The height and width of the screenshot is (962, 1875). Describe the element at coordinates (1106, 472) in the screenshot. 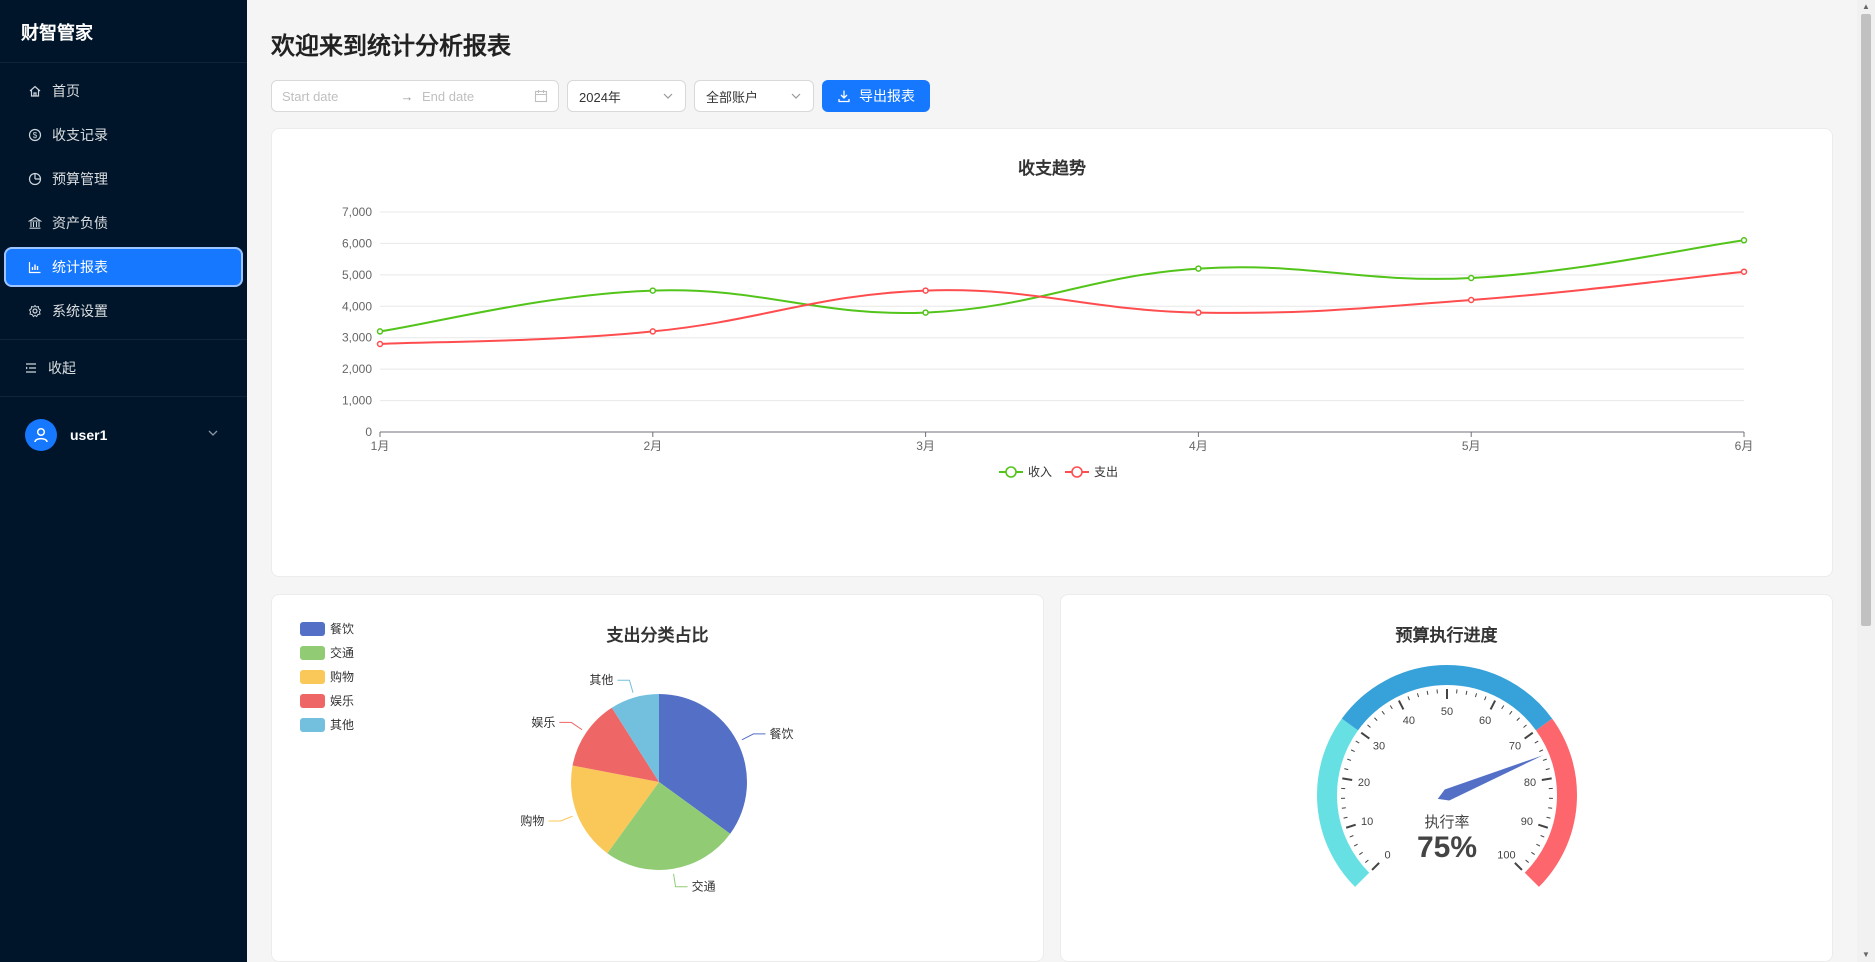

I see `legend-label: 支出` at that location.